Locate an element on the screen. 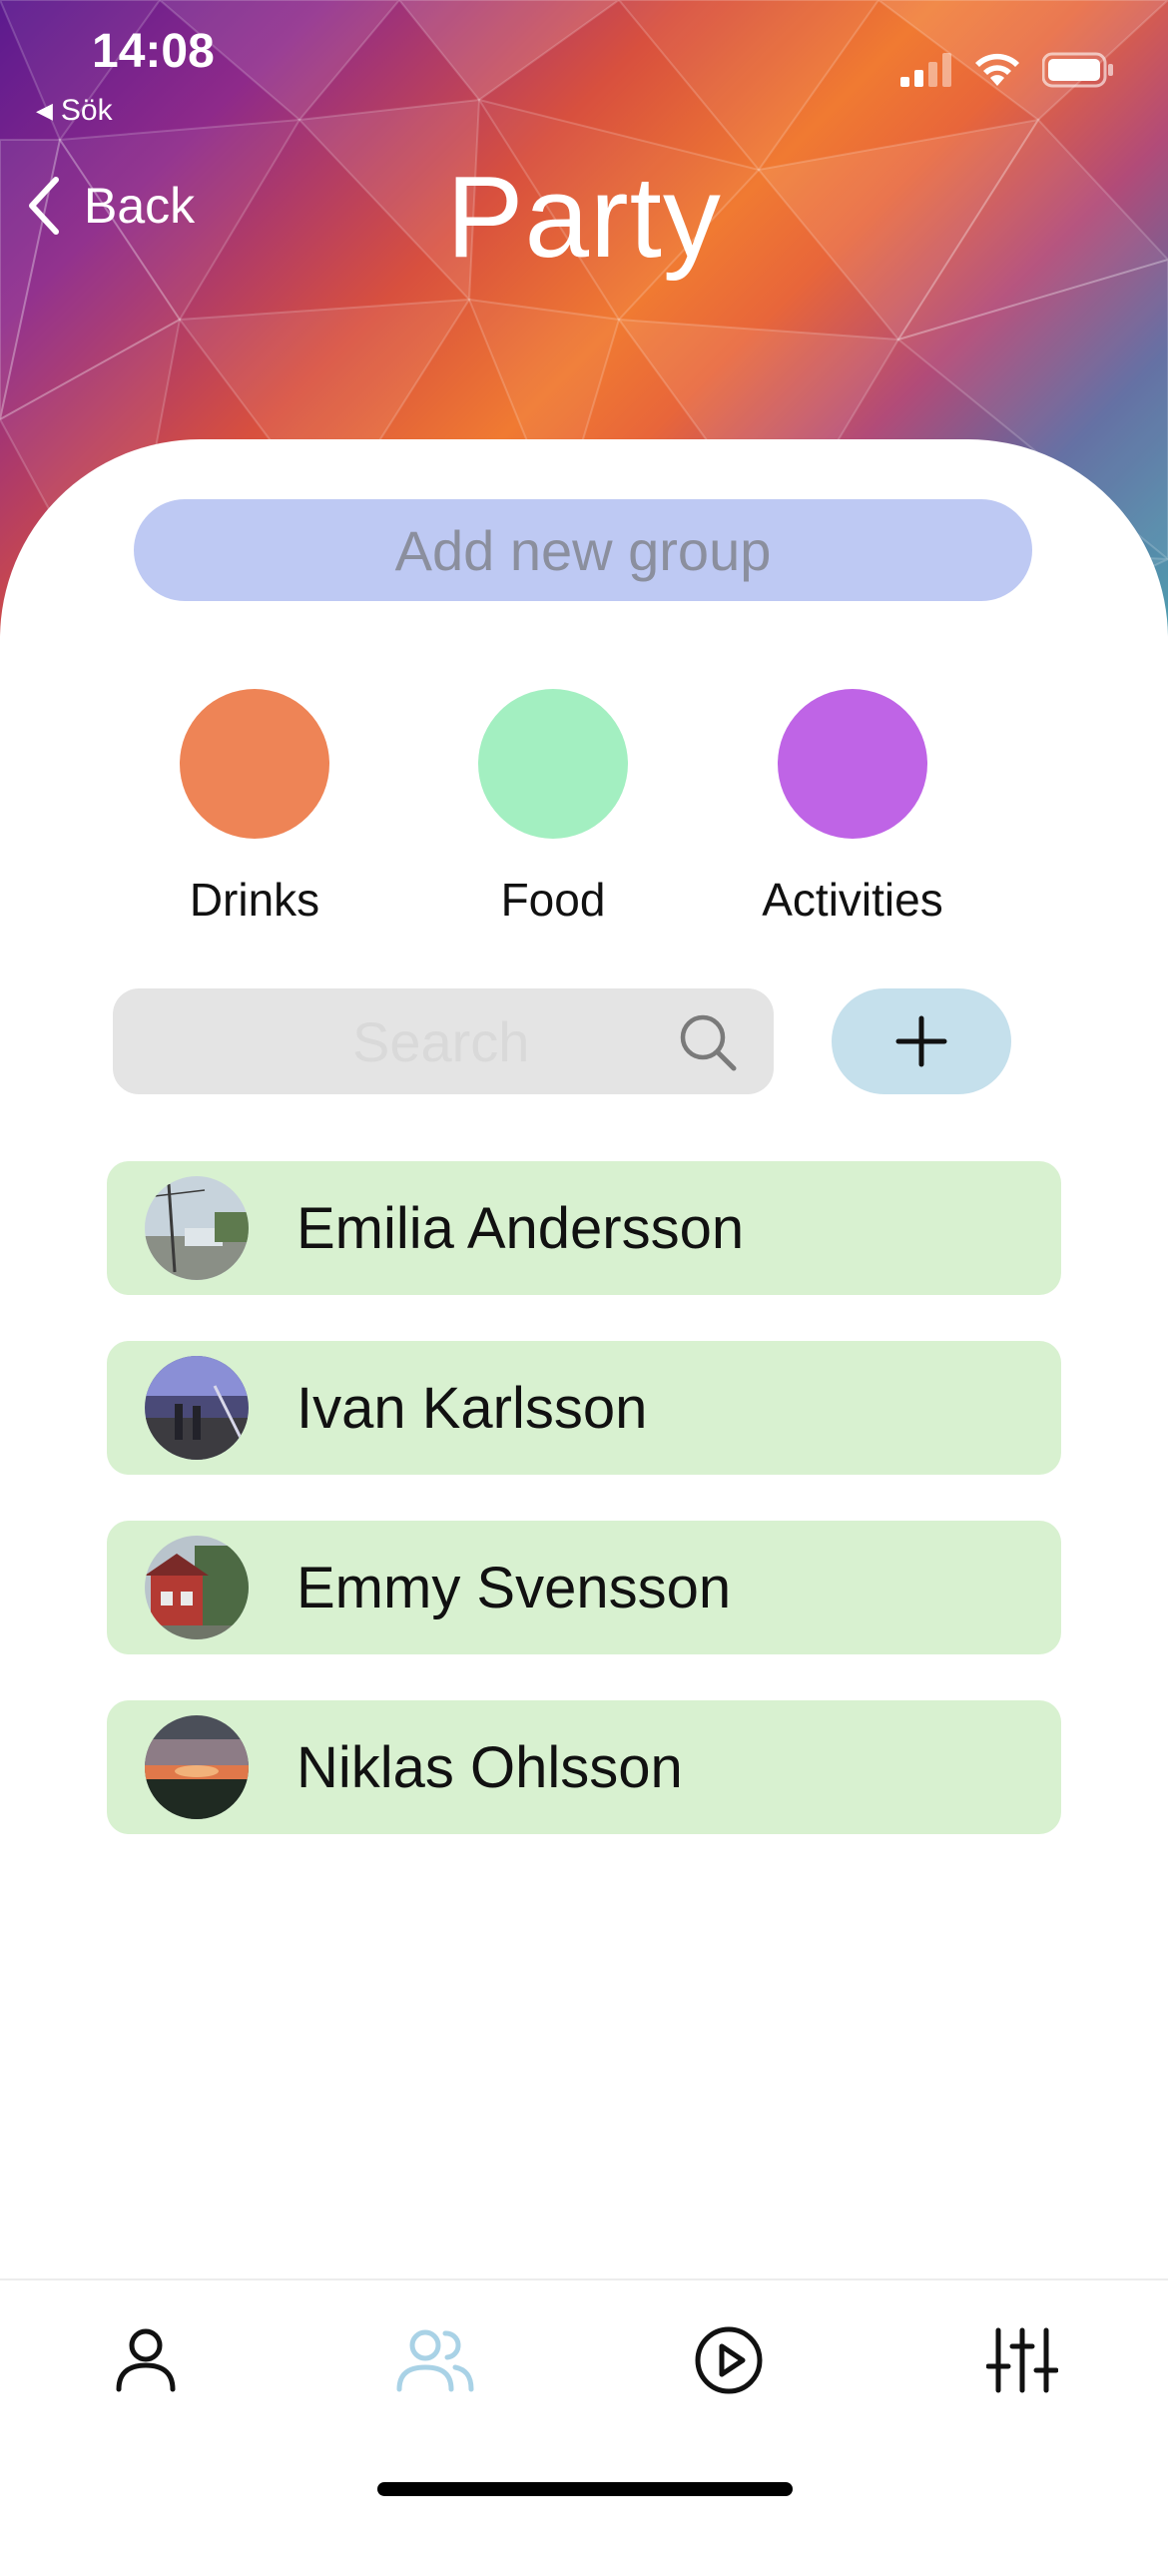 The height and width of the screenshot is (2576, 1168). add-member-button is located at coordinates (921, 1041).